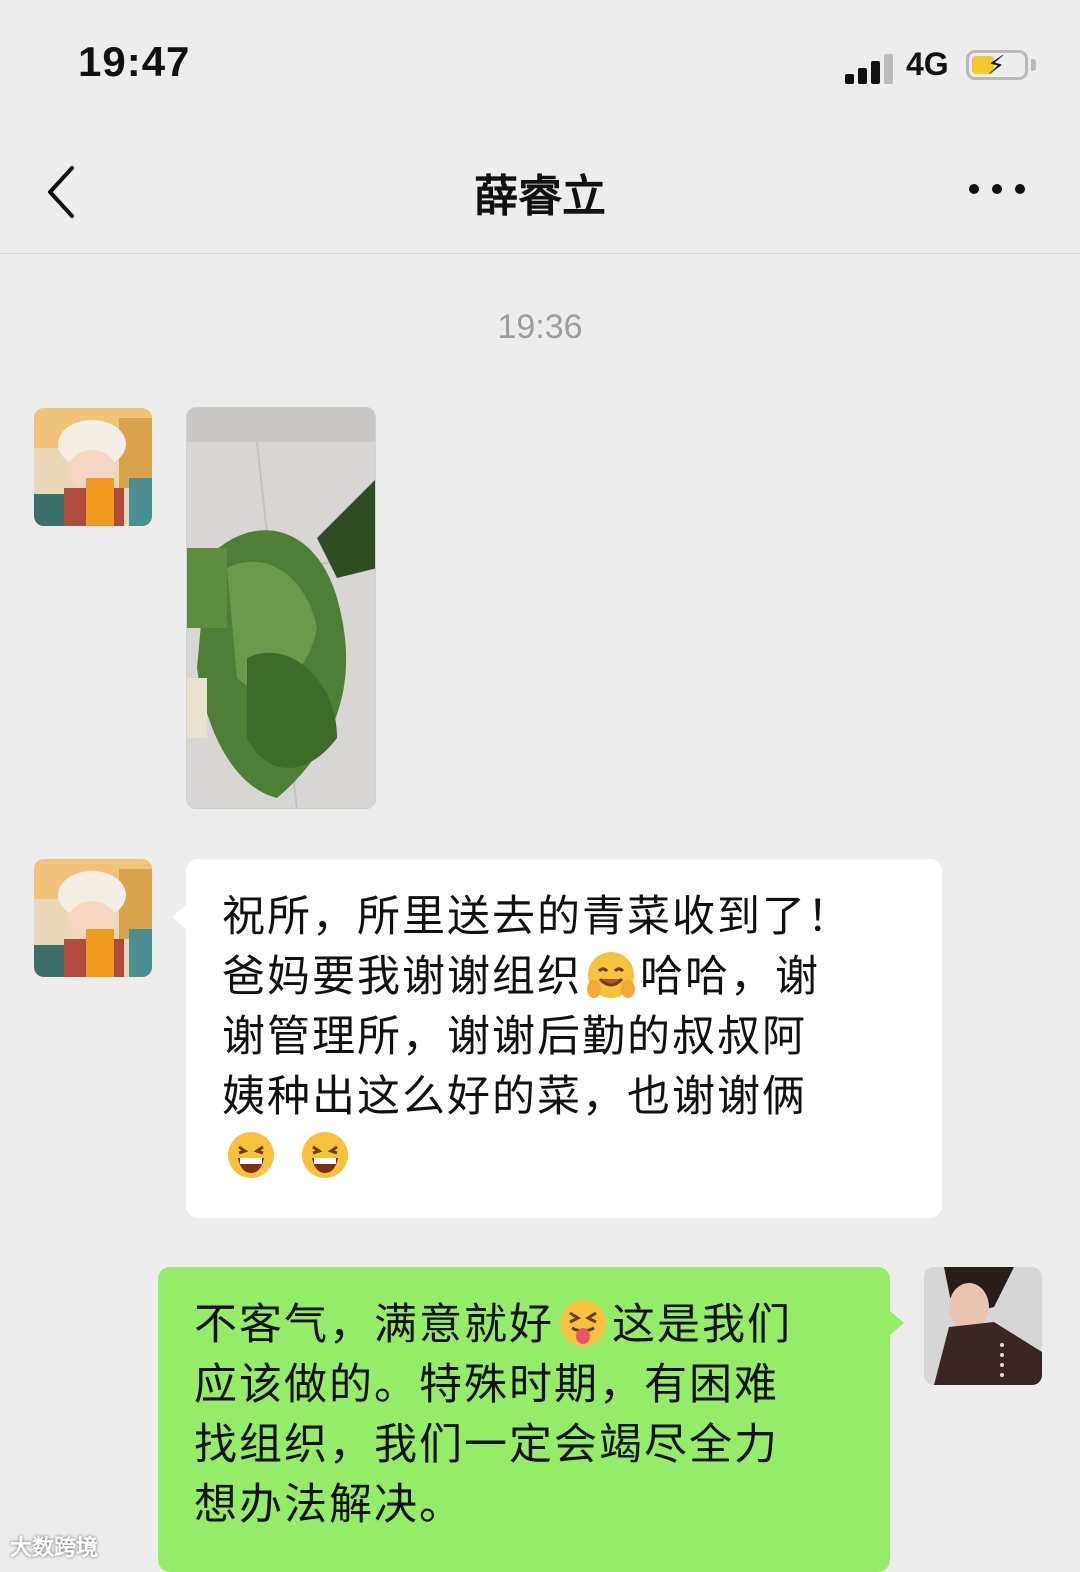 The width and height of the screenshot is (1080, 1572). What do you see at coordinates (870, 68) in the screenshot?
I see `signal-icon` at bounding box center [870, 68].